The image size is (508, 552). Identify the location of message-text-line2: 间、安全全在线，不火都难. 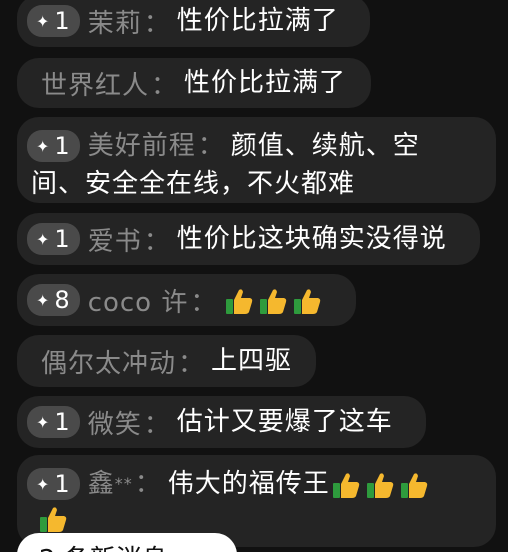
(193, 184).